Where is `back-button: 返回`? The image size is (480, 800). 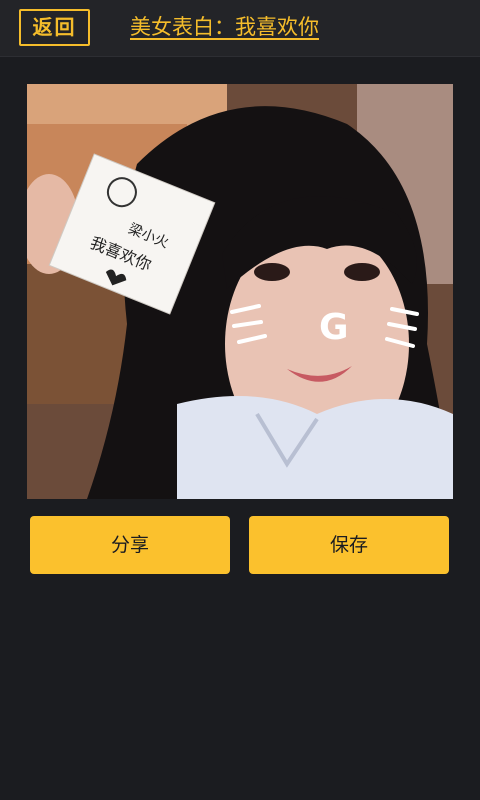
back-button: 返回 is located at coordinates (54, 27).